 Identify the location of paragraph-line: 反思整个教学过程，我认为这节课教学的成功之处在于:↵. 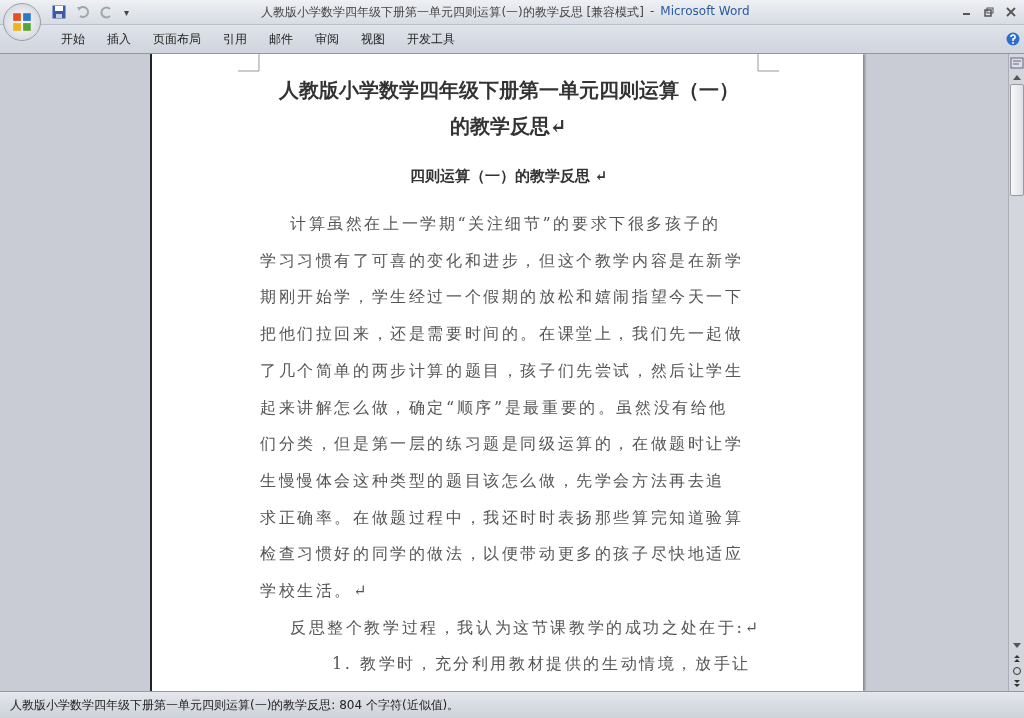
(523, 627).